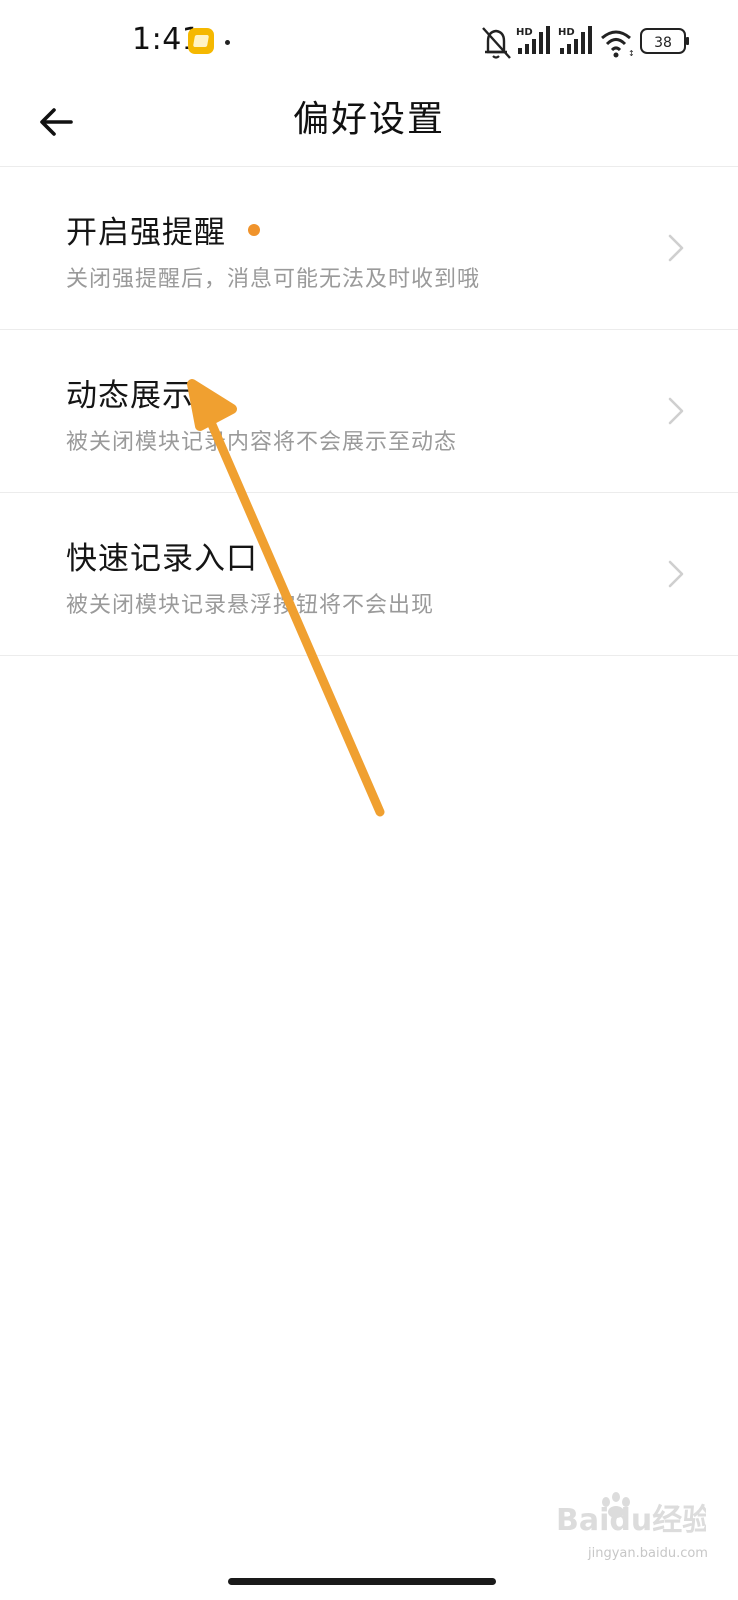 The height and width of the screenshot is (1600, 738). What do you see at coordinates (369, 42) in the screenshot?
I see `status-bar: 1:41 HD HD ↕ 38` at bounding box center [369, 42].